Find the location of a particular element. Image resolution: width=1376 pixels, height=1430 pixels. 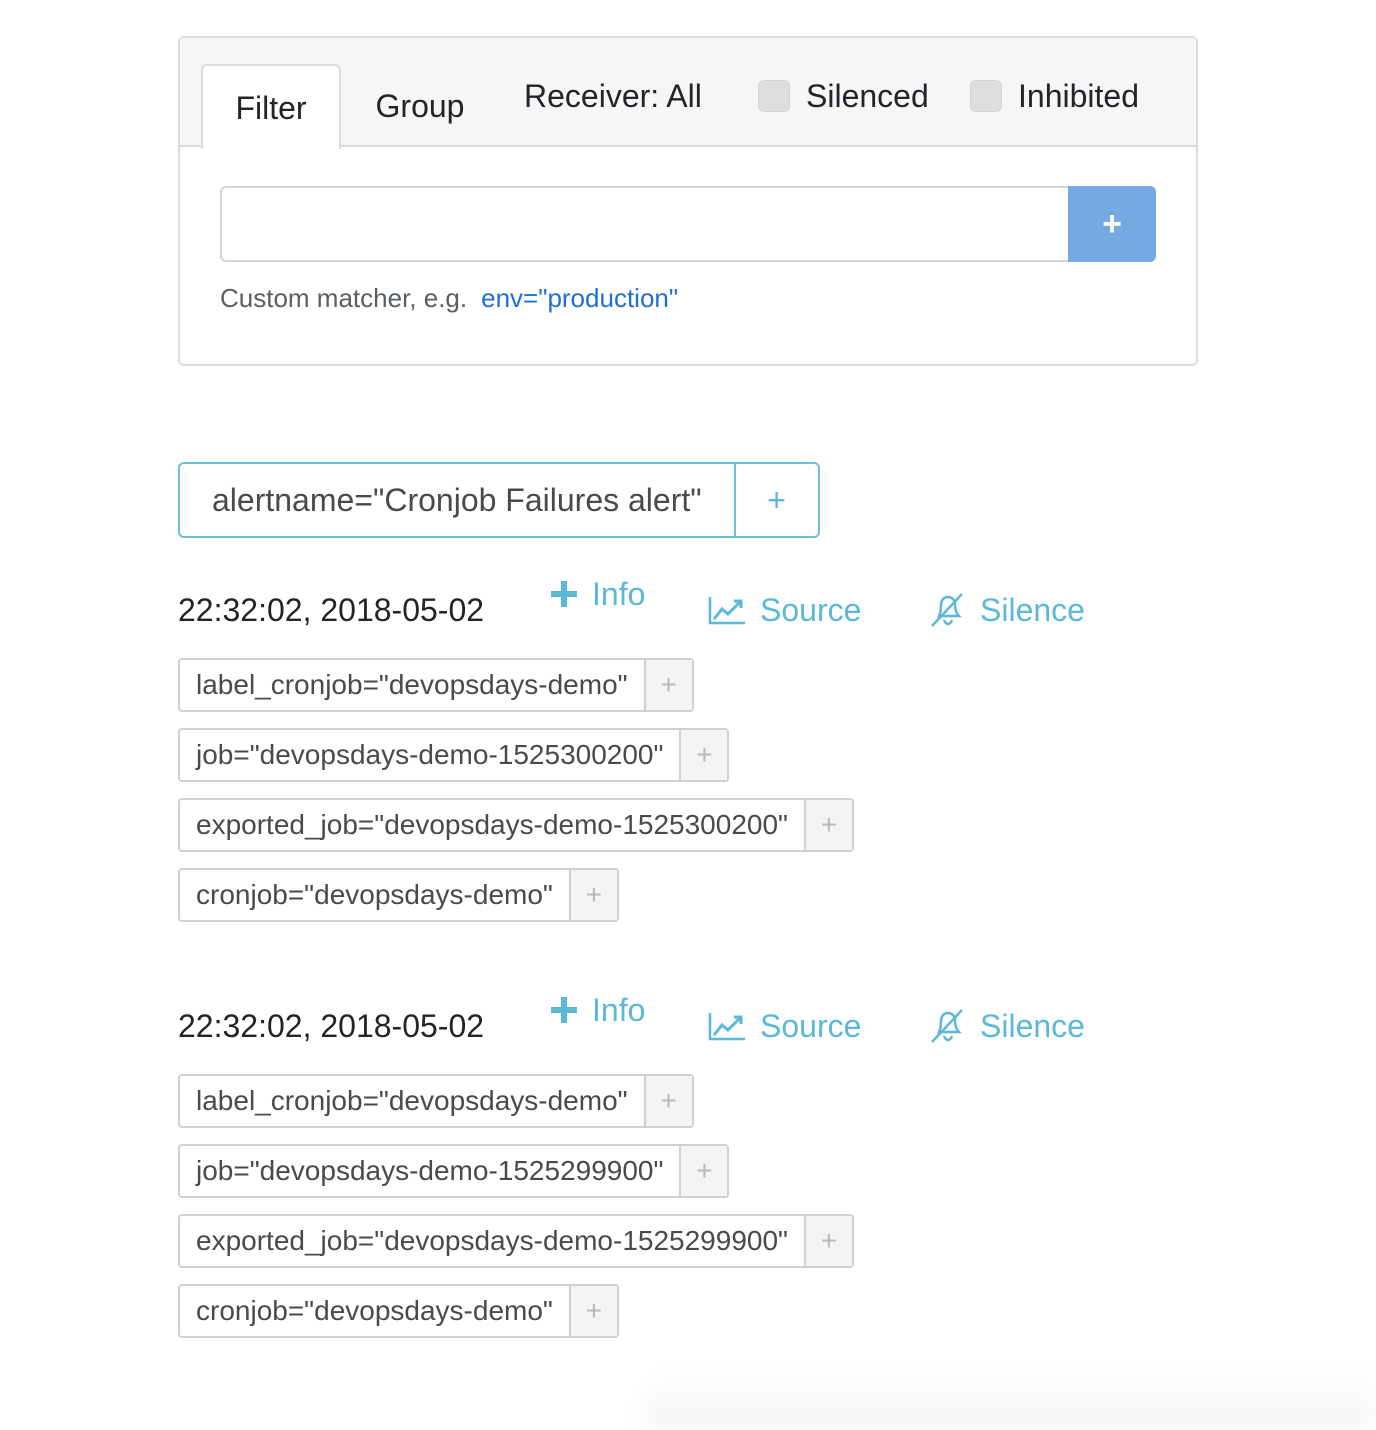

receiver-dropdown: Receiver: All is located at coordinates (613, 96).